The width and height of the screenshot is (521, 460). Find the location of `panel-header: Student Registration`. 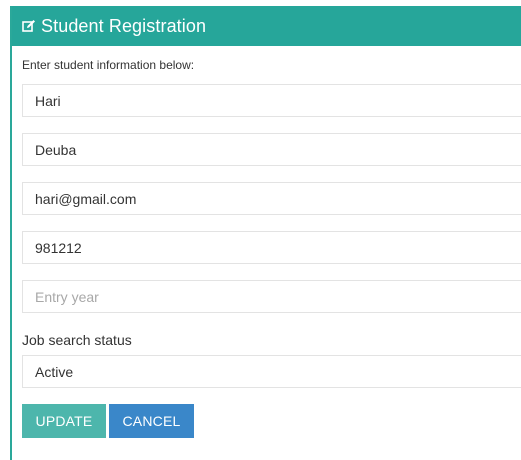

panel-header: Student Registration is located at coordinates (266, 26).